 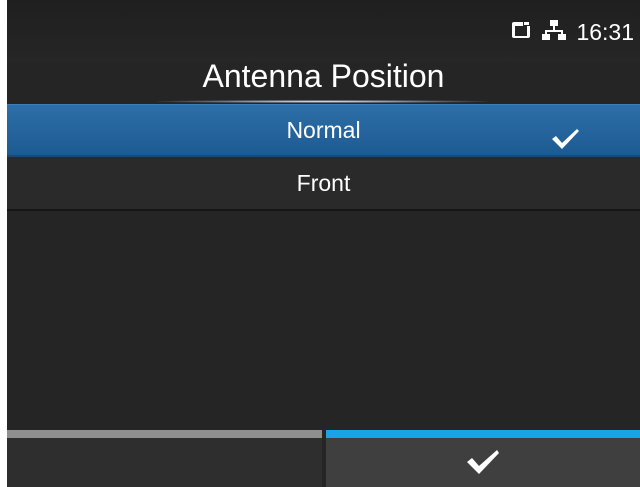 I want to click on option-label: Normal, so click(x=323, y=130).